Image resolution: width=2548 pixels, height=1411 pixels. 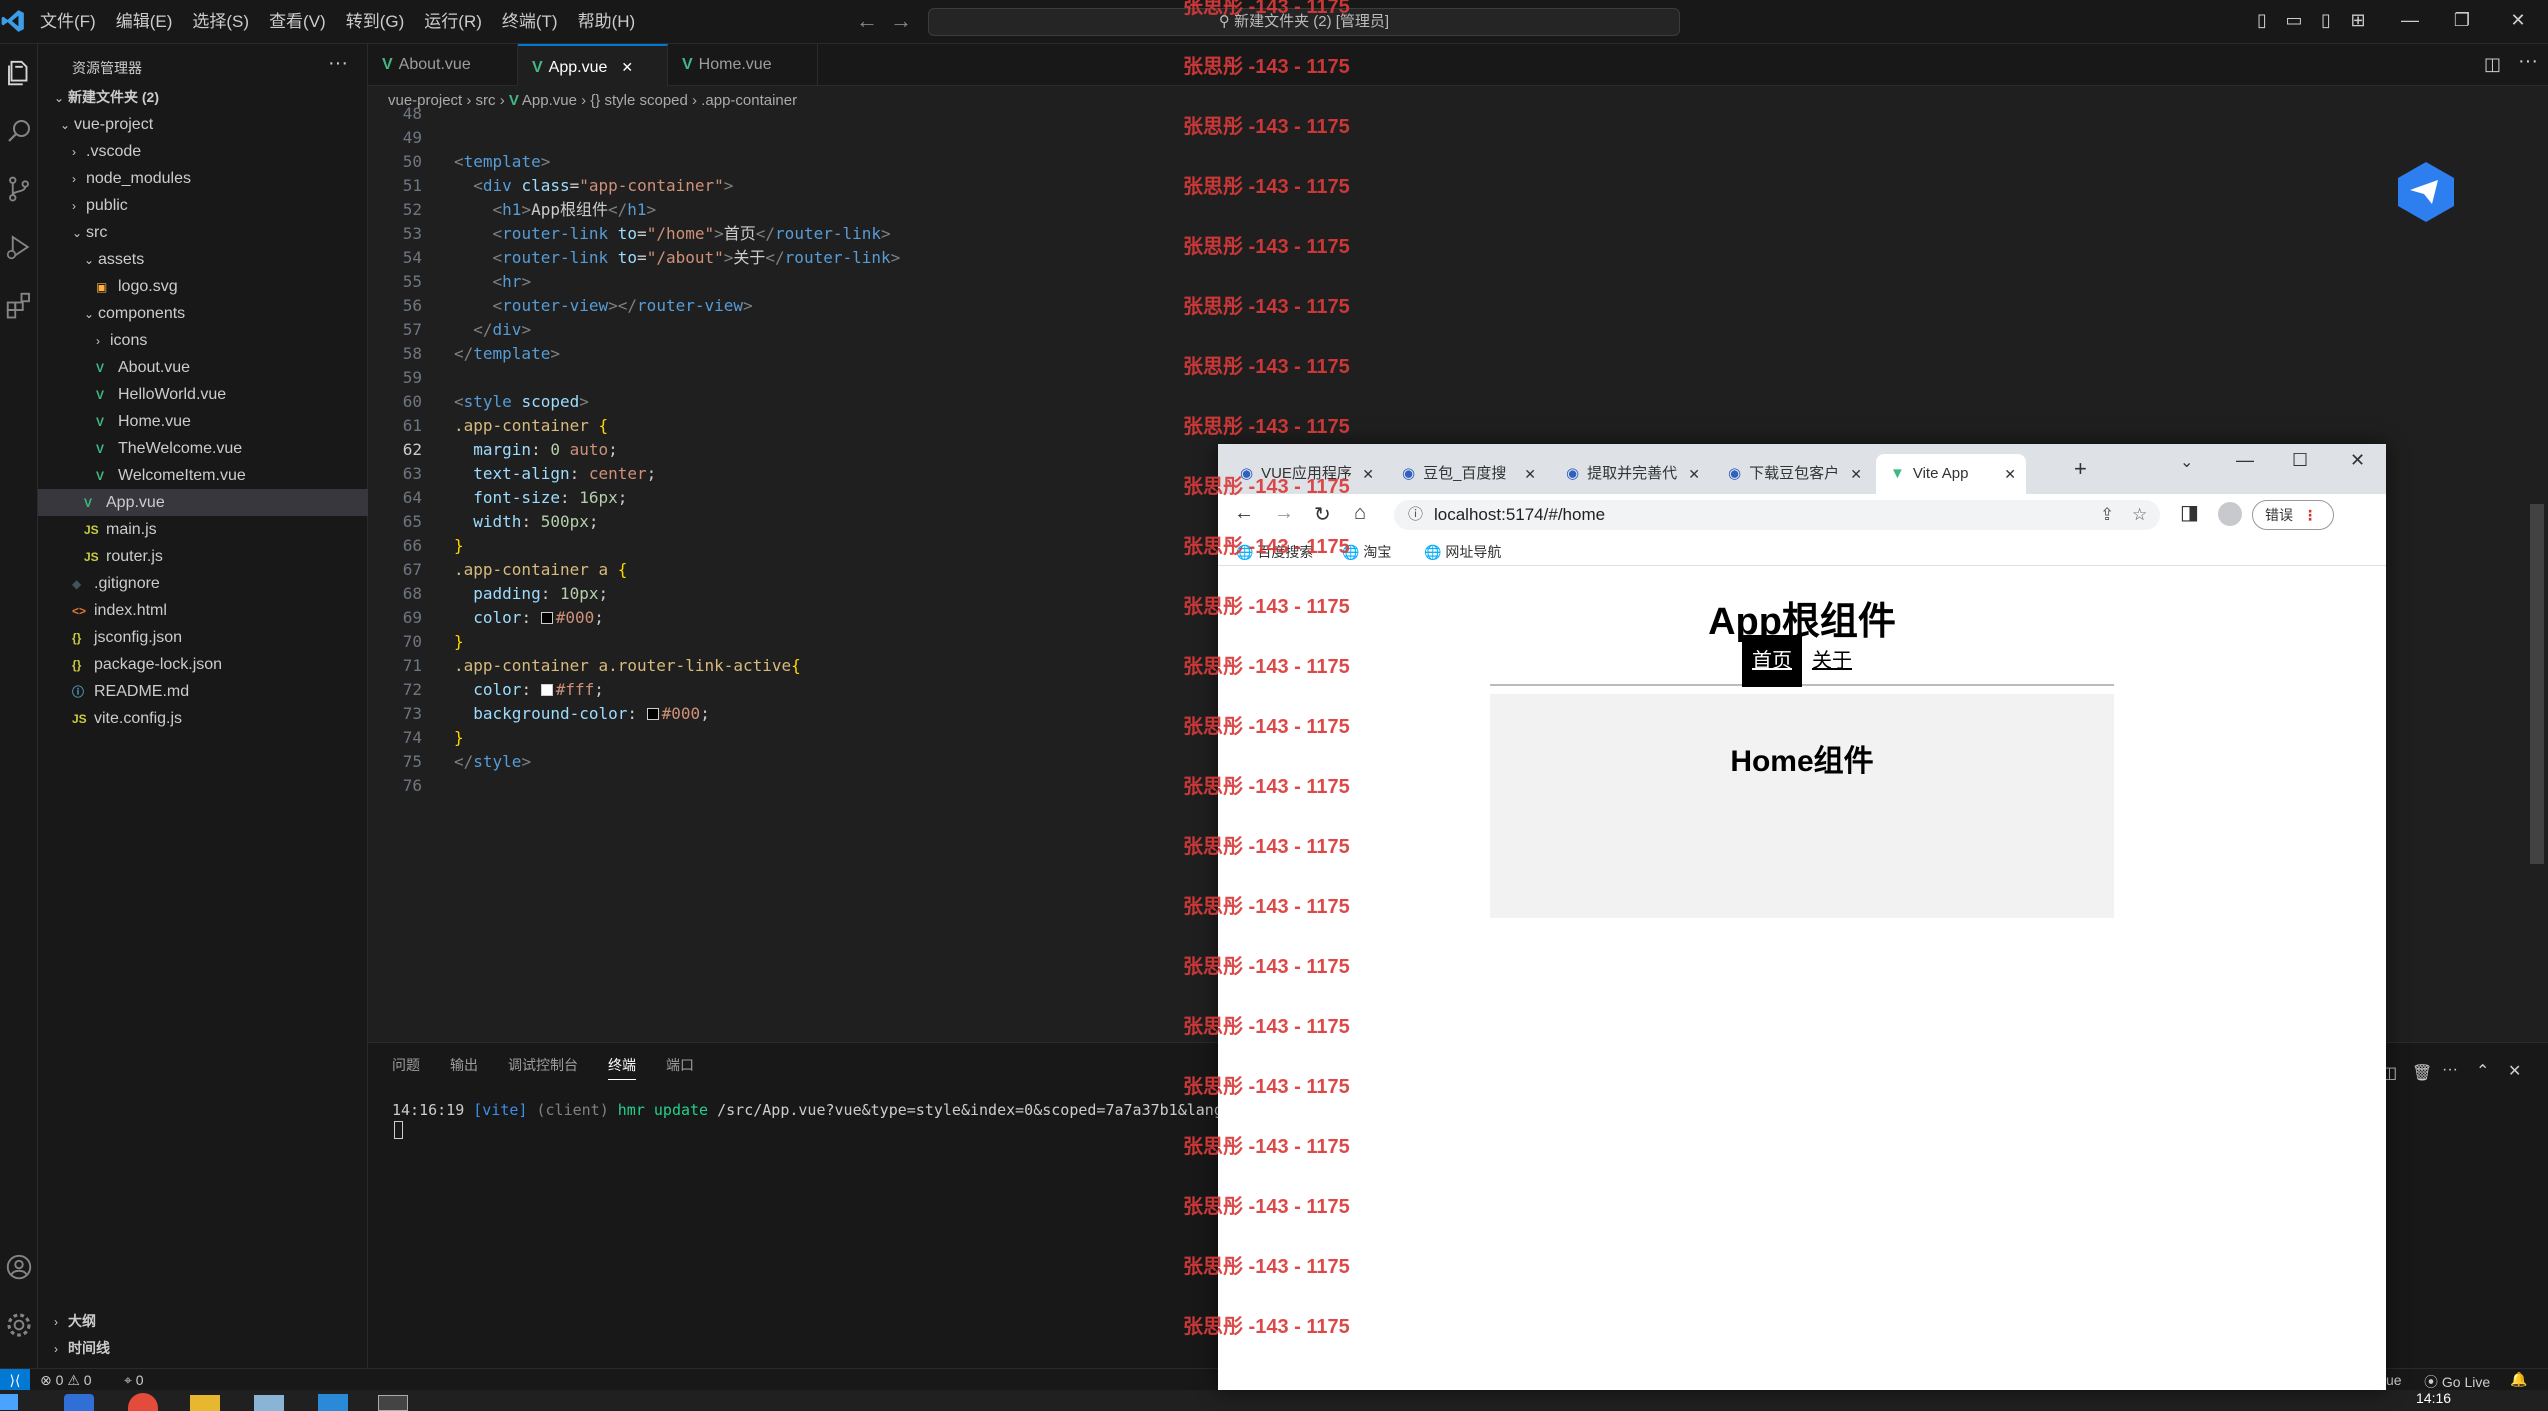 I want to click on vscode-taskbar-icon, so click(x=333, y=1402).